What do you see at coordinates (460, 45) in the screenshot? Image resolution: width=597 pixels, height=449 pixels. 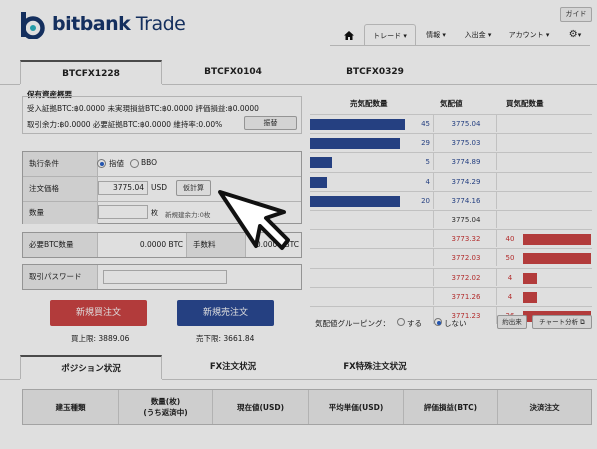 I see `nav-divider` at bounding box center [460, 45].